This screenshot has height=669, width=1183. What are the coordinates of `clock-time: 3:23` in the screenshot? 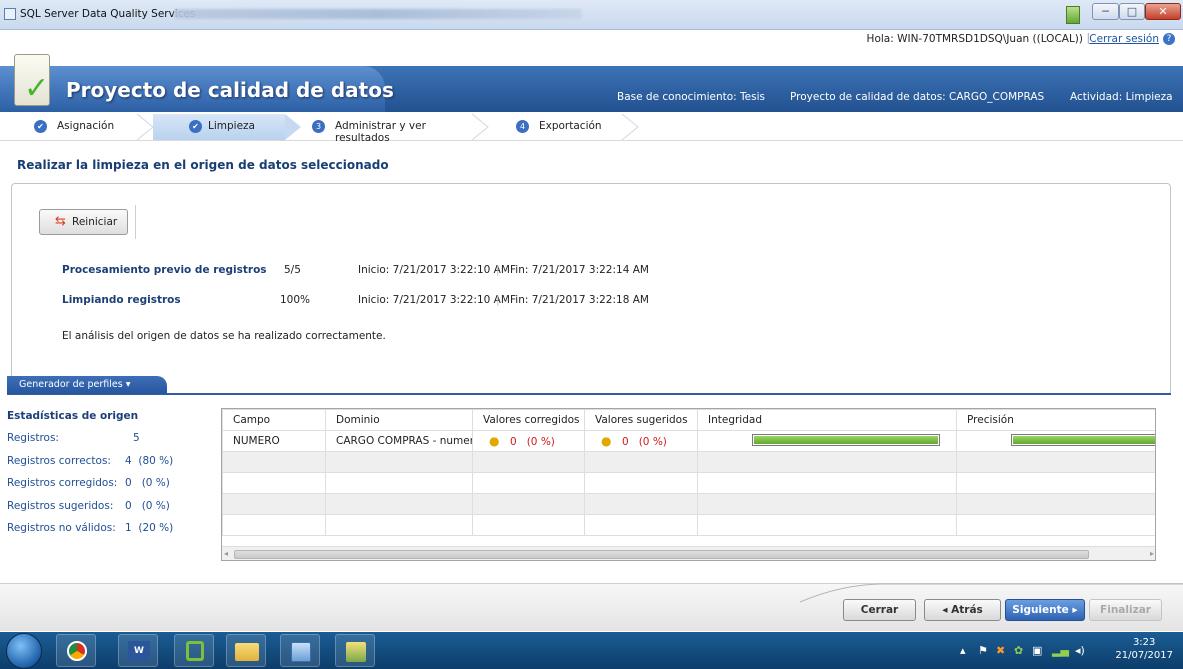 It's located at (1144, 642).